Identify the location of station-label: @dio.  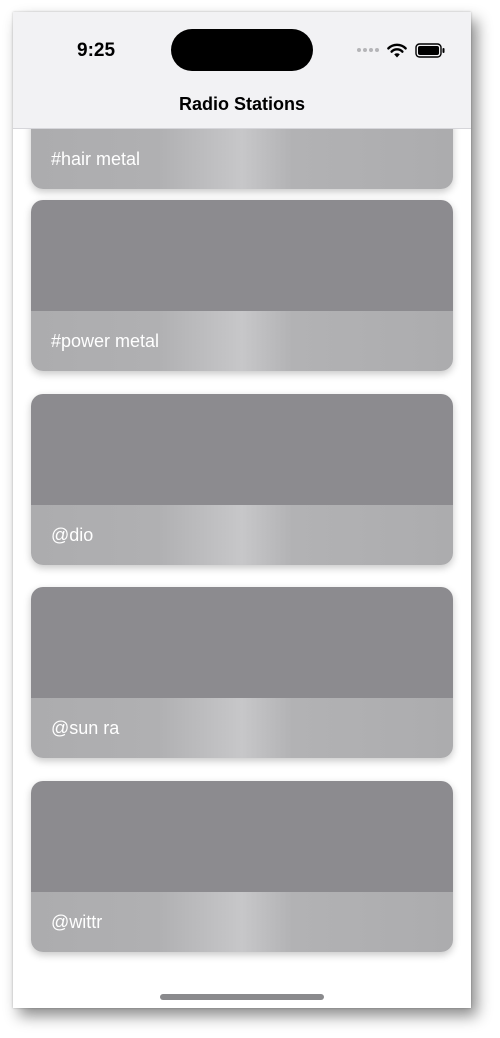
(72, 535).